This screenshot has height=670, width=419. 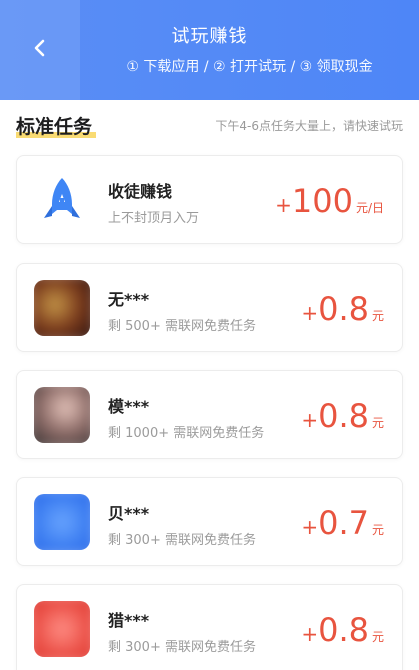 What do you see at coordinates (40, 50) in the screenshot?
I see `back-button` at bounding box center [40, 50].